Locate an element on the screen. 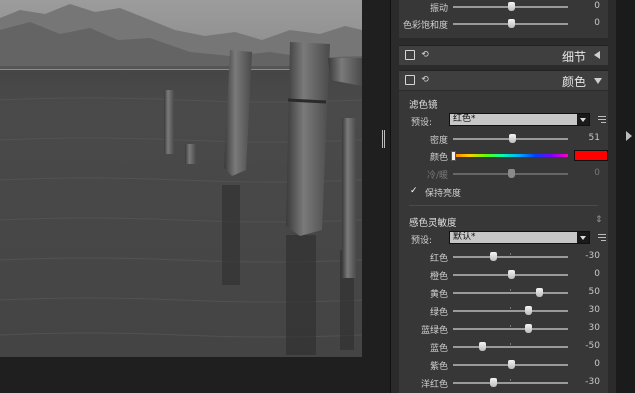 The height and width of the screenshot is (393, 635). warmth-value: 0 is located at coordinates (597, 173).